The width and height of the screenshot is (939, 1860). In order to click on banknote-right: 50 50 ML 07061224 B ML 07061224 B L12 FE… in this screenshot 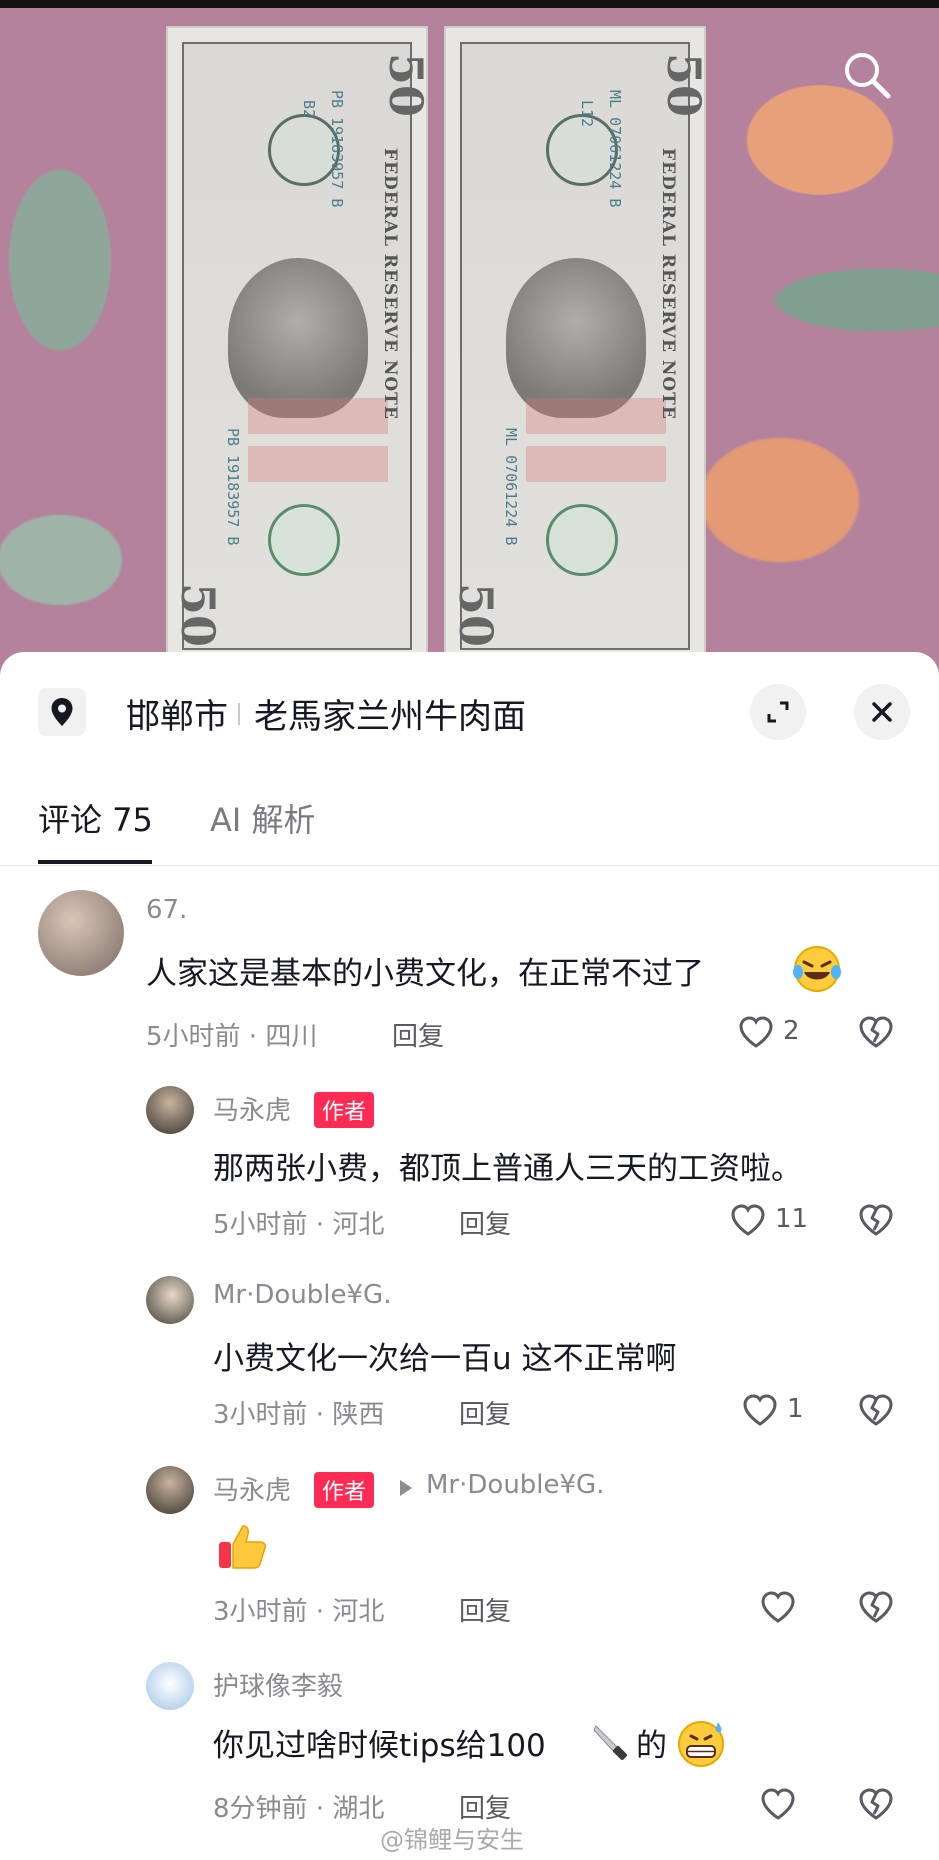, I will do `click(575, 346)`.